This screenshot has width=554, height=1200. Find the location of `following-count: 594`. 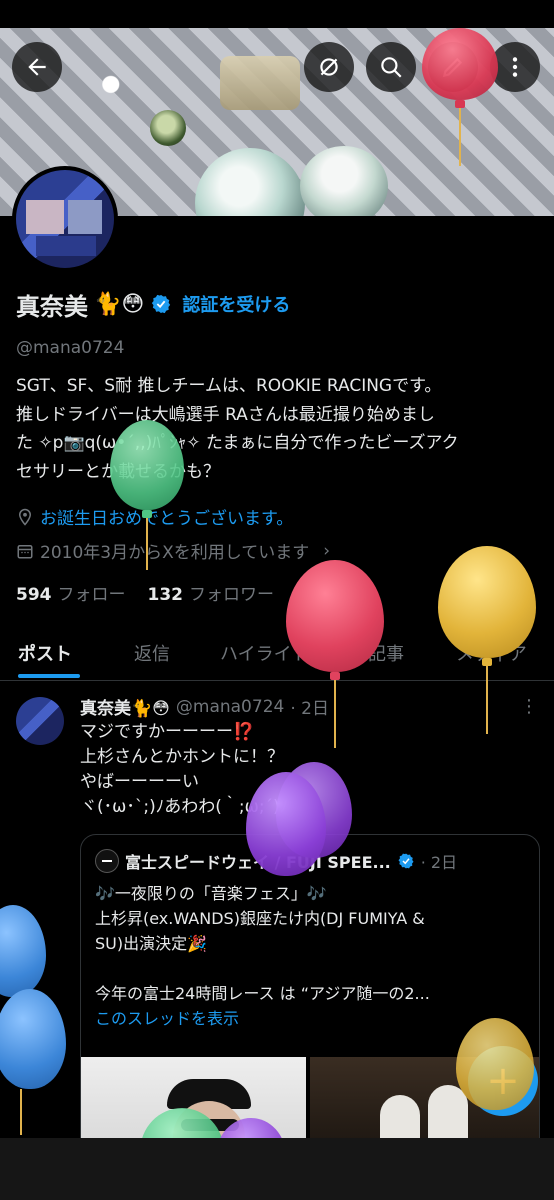

following-count: 594 is located at coordinates (34, 595).